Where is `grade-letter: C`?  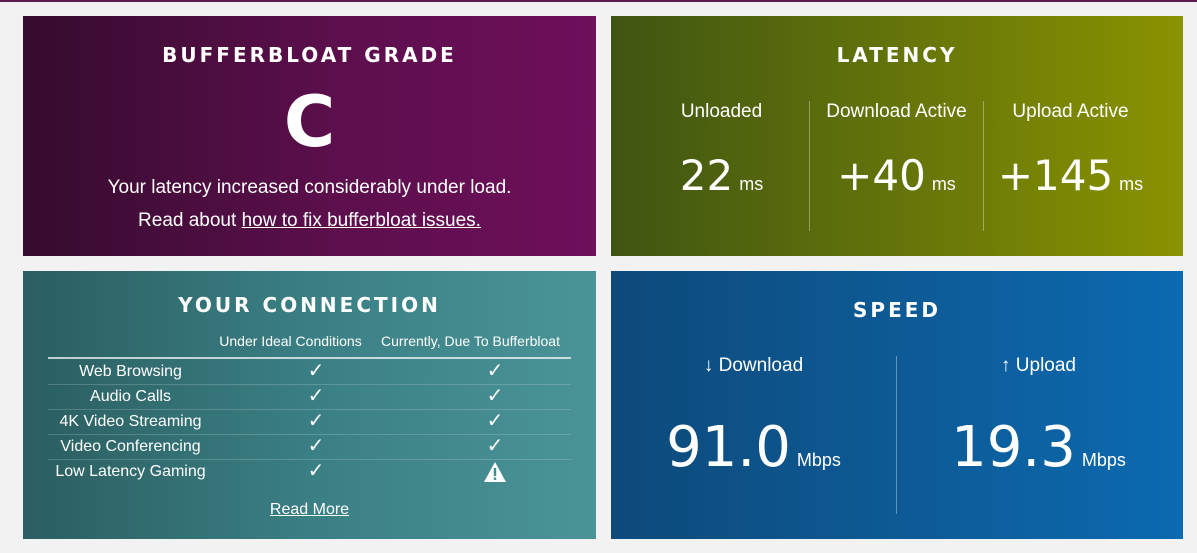 grade-letter: C is located at coordinates (309, 122).